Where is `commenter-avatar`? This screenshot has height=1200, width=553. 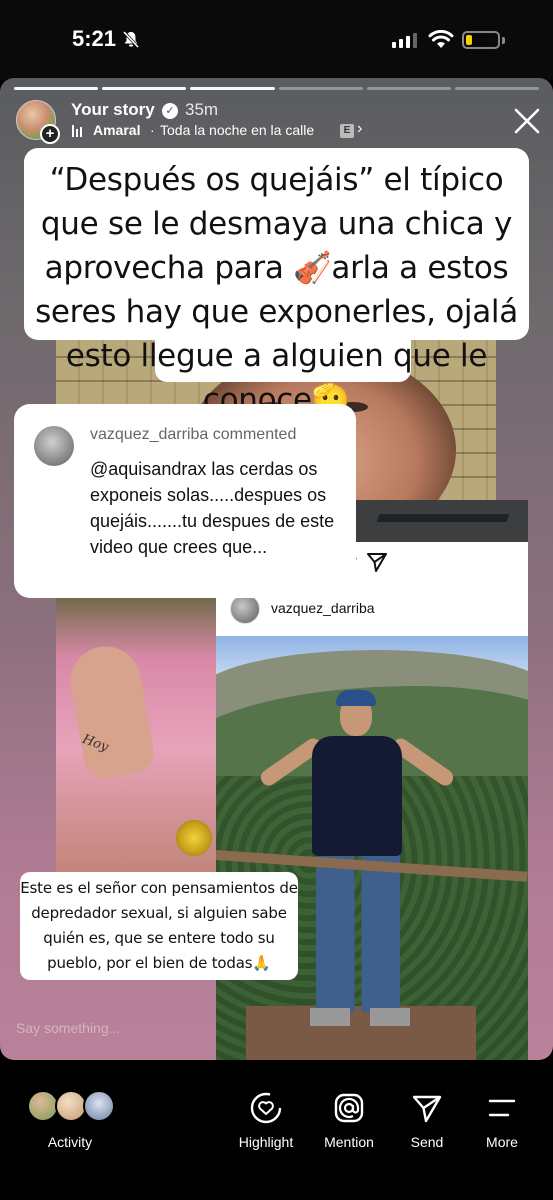 commenter-avatar is located at coordinates (54, 446).